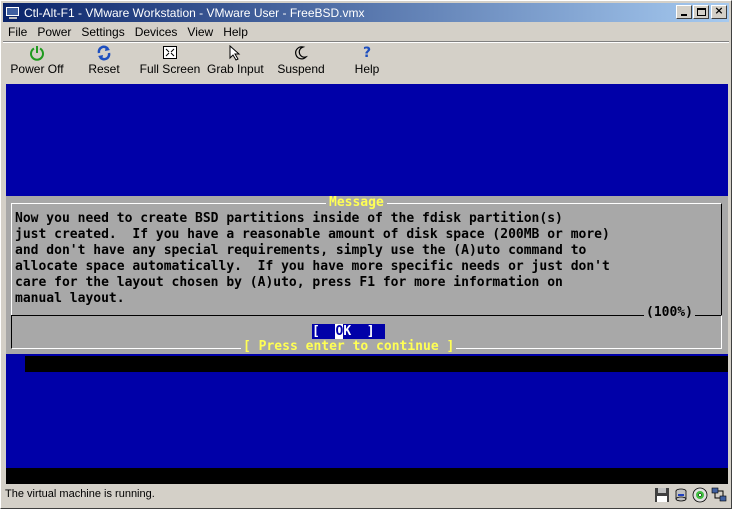  Describe the element at coordinates (200, 32) in the screenshot. I see `menu-view: View` at that location.